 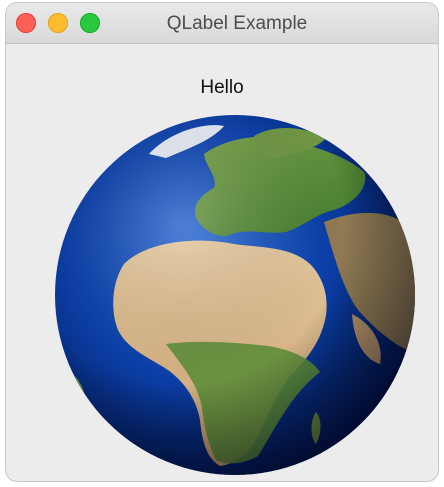 I want to click on hello-label: Hello, so click(x=222, y=87).